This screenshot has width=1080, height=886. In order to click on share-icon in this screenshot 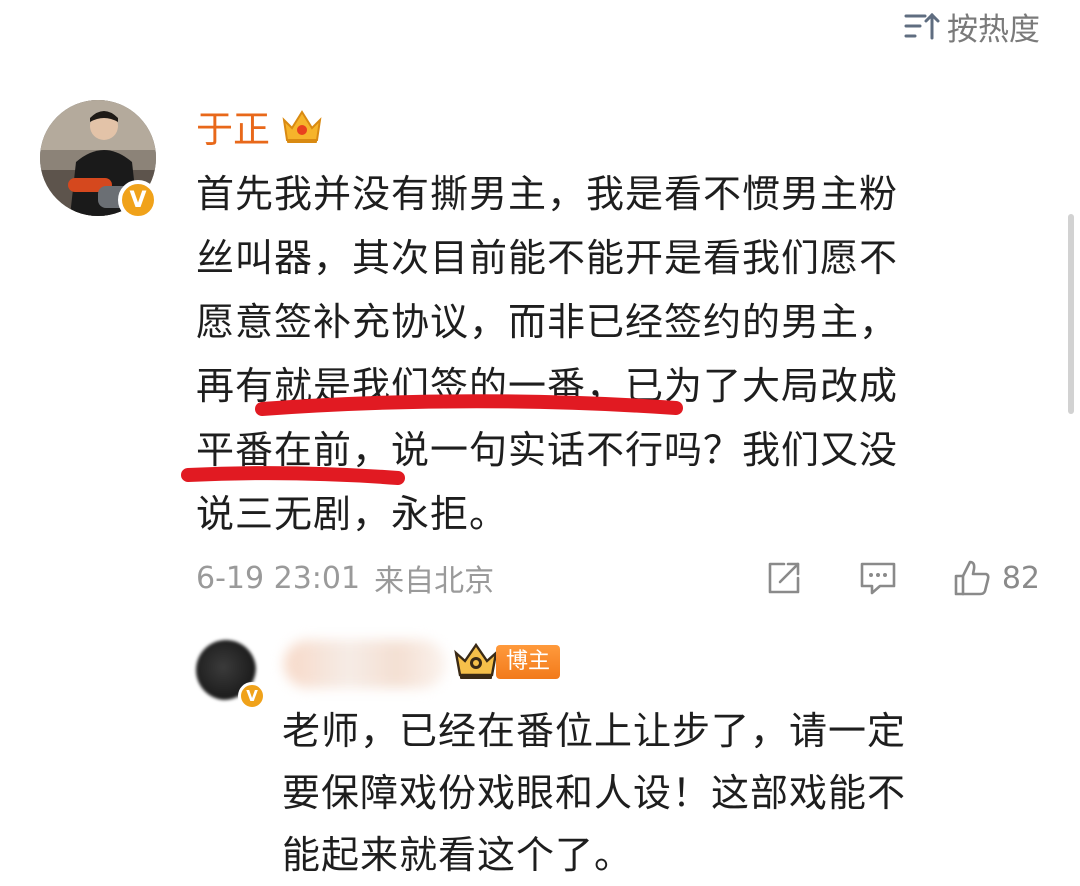, I will do `click(784, 578)`.